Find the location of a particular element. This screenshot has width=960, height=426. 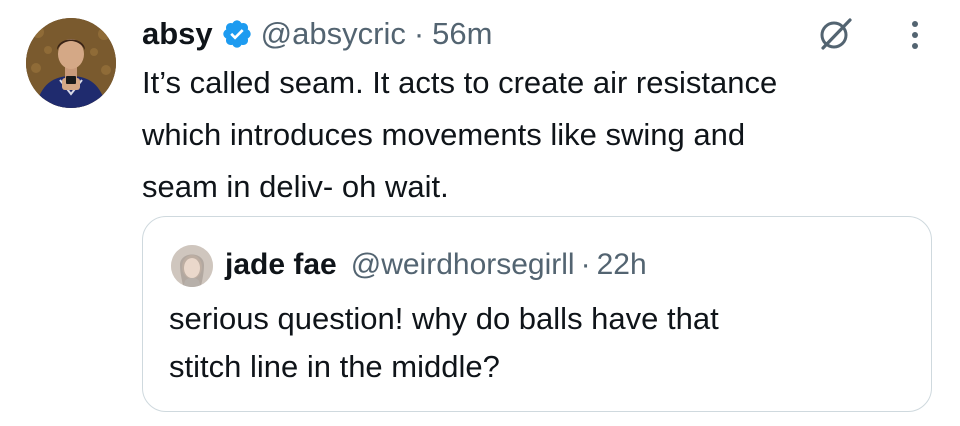

quoted-author-display-name: jade fae is located at coordinates (281, 264).